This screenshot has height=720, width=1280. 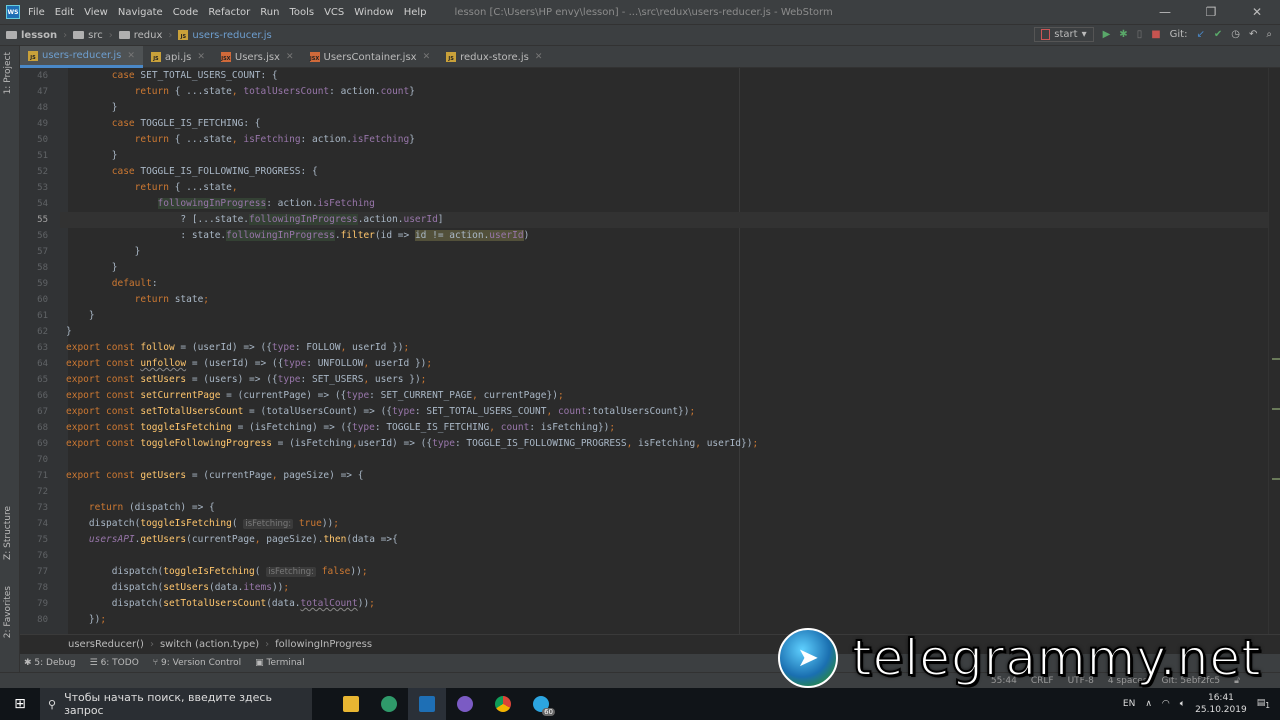 What do you see at coordinates (50, 663) in the screenshot?
I see `debug-tool-button: ✱ 5: Debug` at bounding box center [50, 663].